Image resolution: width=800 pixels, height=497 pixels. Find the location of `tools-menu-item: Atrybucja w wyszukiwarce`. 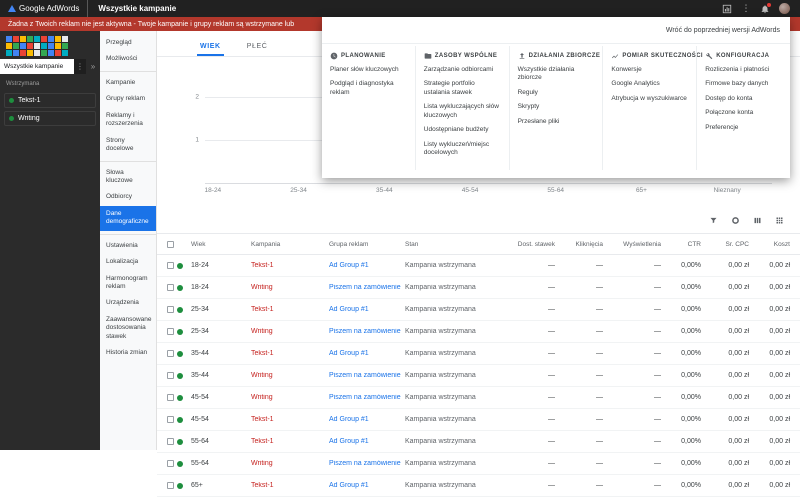

tools-menu-item: Atrybucja w wyszukiwarce is located at coordinates (649, 99).